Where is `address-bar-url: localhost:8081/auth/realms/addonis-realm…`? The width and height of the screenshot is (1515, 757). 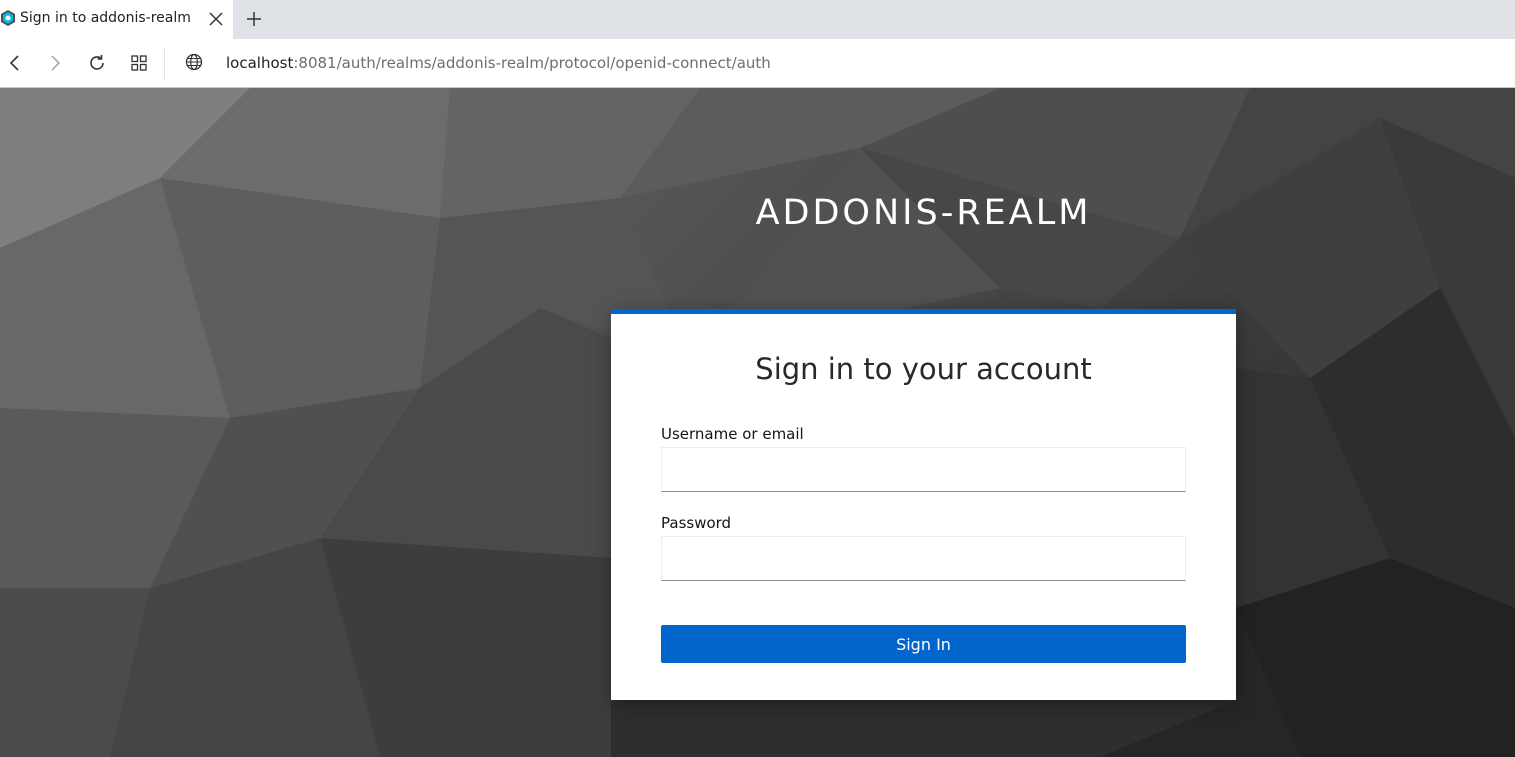 address-bar-url: localhost:8081/auth/realms/addonis-realm… is located at coordinates (498, 63).